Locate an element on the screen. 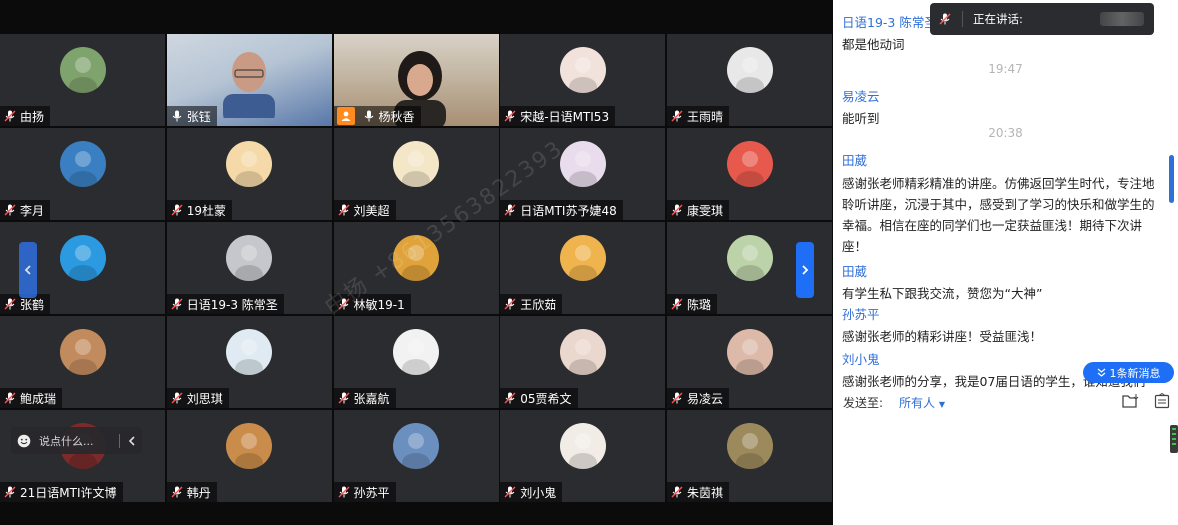  participant-name-bar: 宋越-日语MTI53 is located at coordinates (558, 116).